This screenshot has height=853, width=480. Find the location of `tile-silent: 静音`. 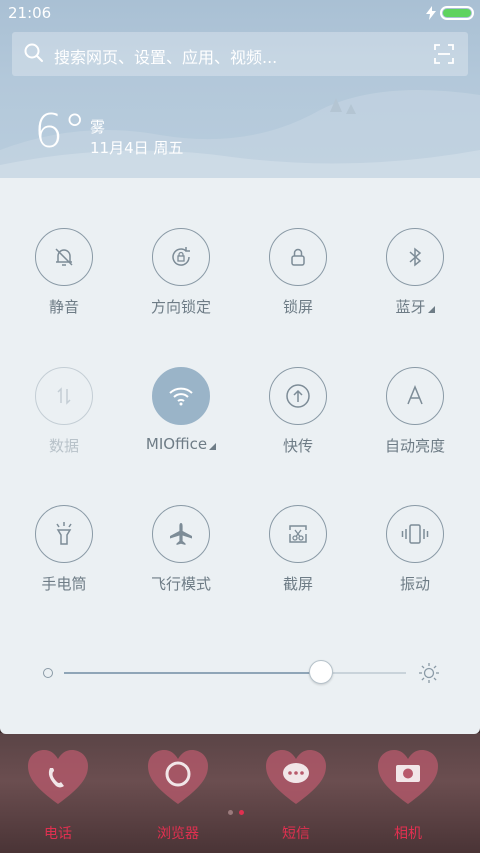

tile-silent: 静音 is located at coordinates (64, 272).